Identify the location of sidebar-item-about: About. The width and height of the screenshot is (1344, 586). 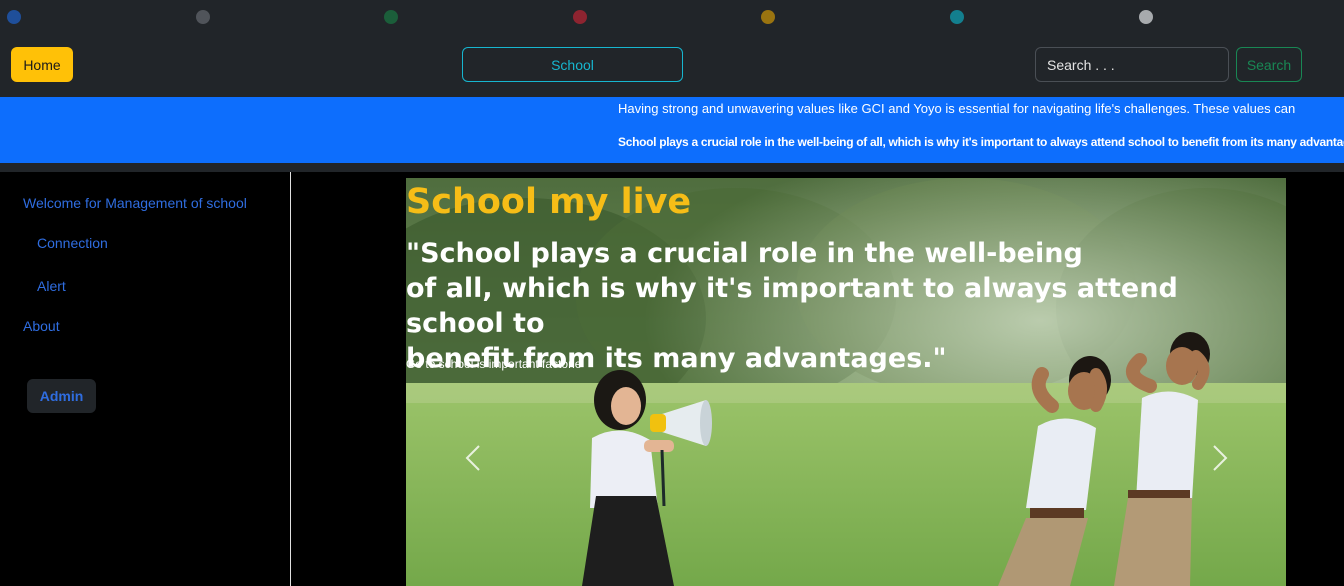
(41, 326).